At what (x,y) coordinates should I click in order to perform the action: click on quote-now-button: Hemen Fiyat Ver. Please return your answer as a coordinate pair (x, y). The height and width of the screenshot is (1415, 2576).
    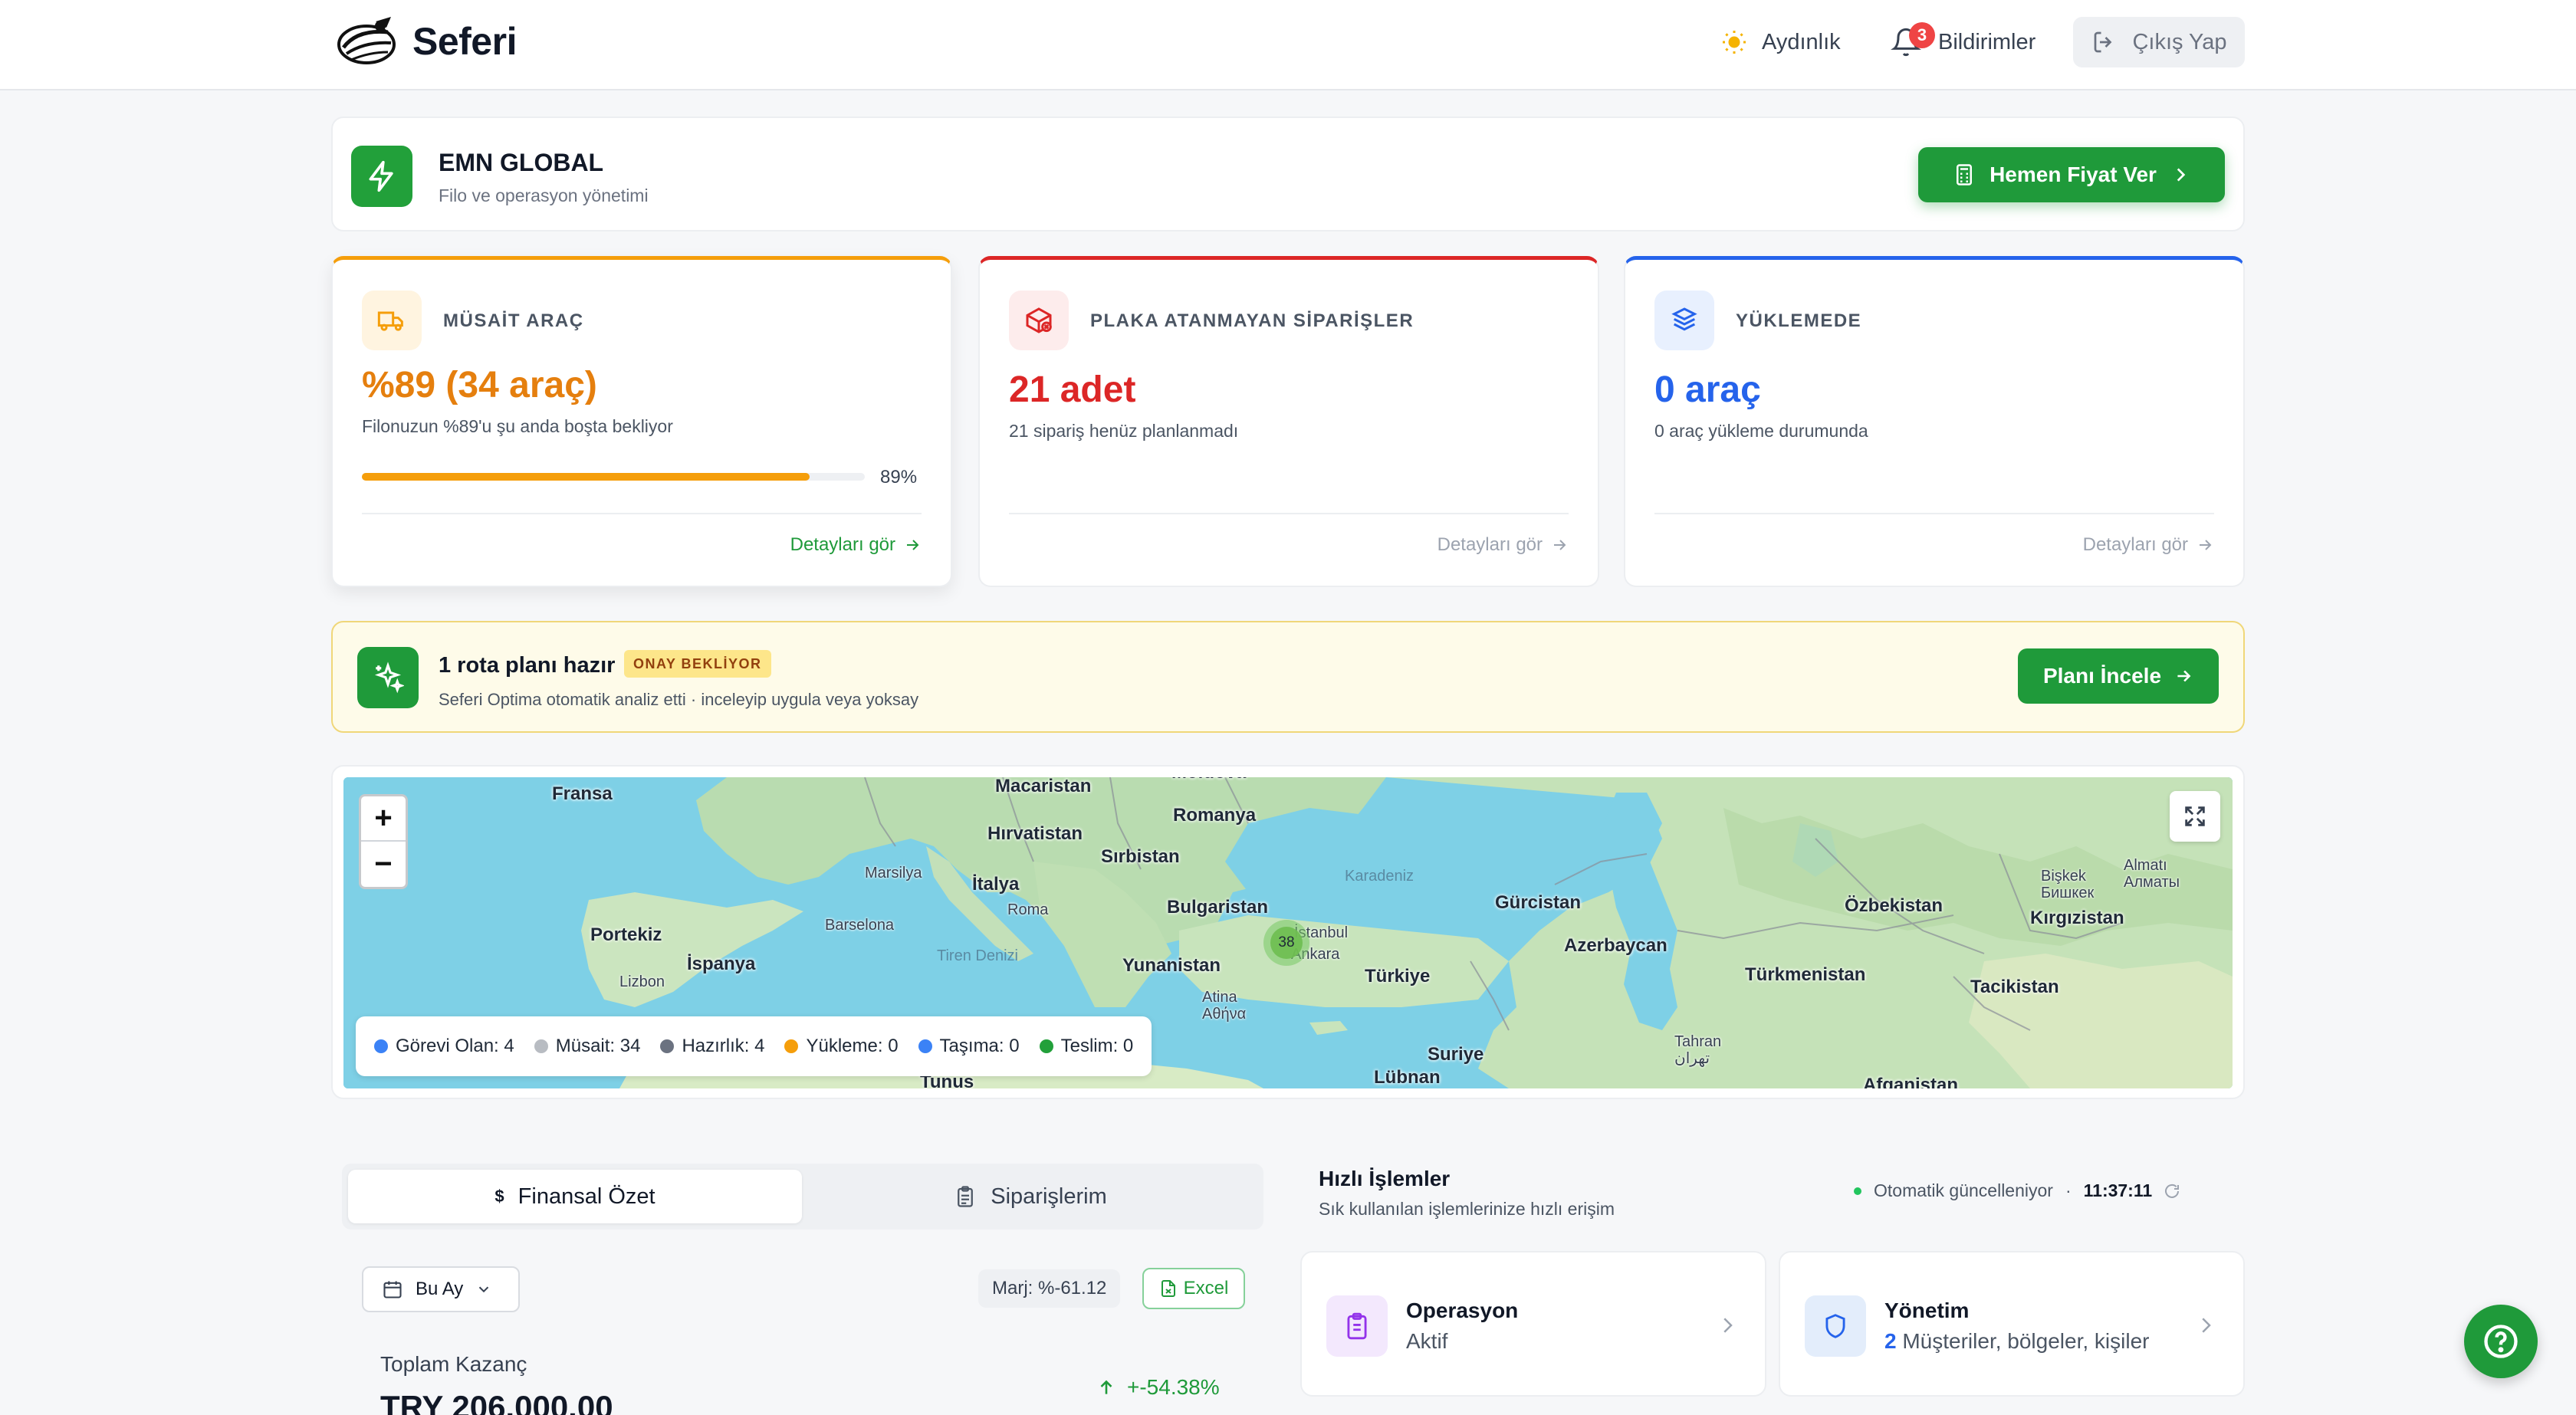
    Looking at the image, I should click on (2071, 174).